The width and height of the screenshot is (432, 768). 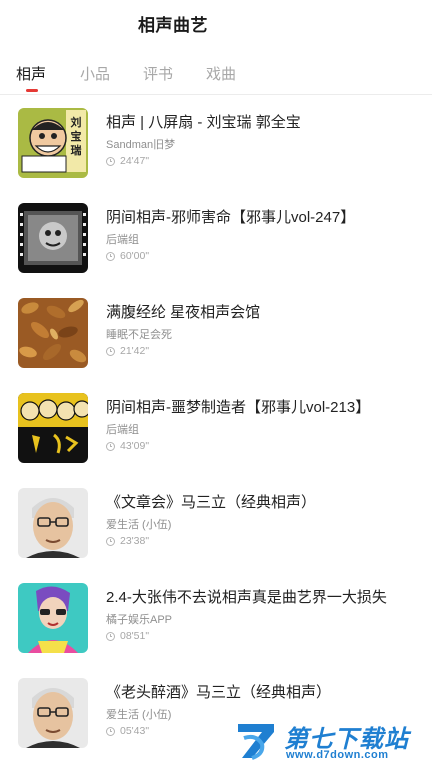 I want to click on duration-text: 23'38", so click(x=135, y=541).